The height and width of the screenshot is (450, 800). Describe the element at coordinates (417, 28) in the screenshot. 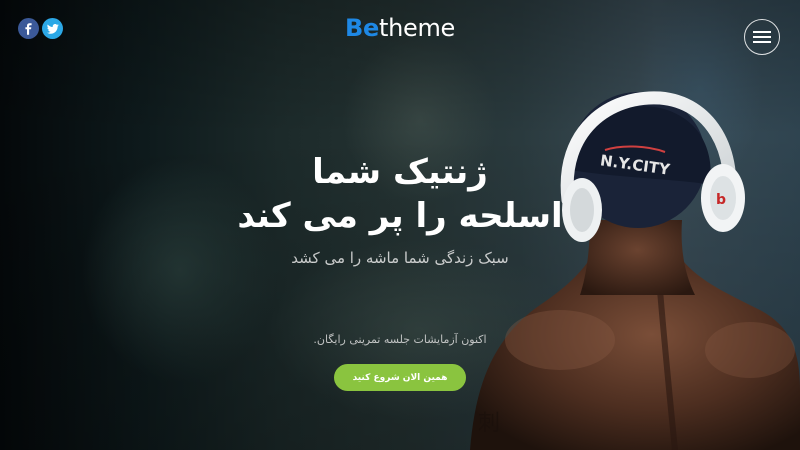

I see `logo-theme: theme` at that location.